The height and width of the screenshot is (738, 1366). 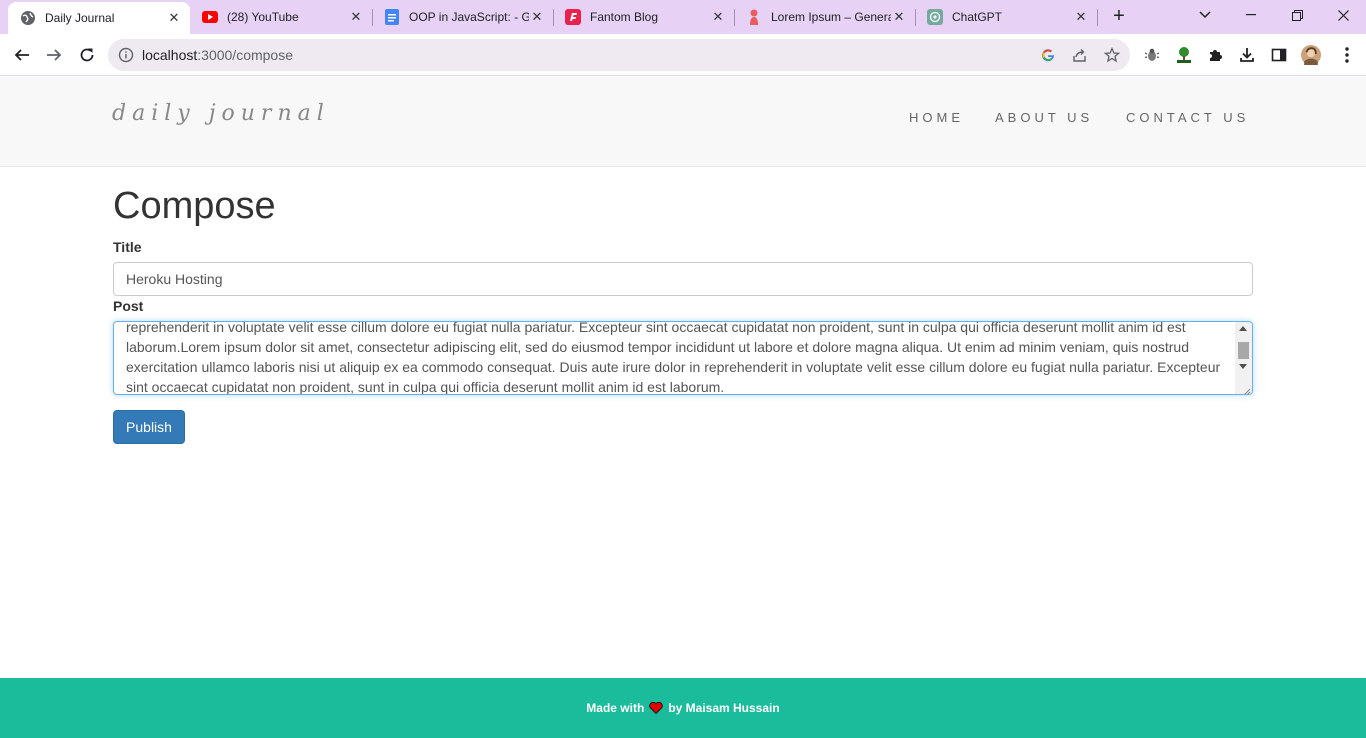 What do you see at coordinates (149, 427) in the screenshot?
I see `publish-button: Publish` at bounding box center [149, 427].